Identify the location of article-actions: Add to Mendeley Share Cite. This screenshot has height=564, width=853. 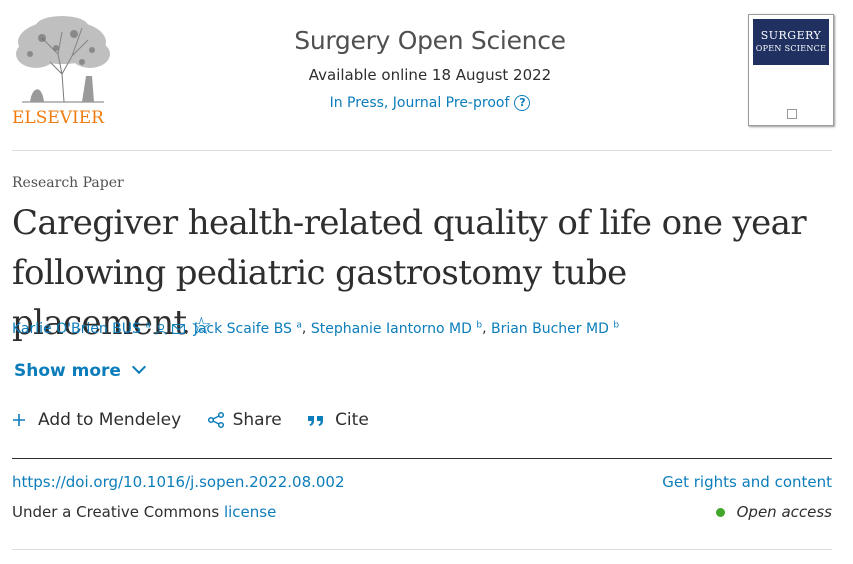
(200, 420).